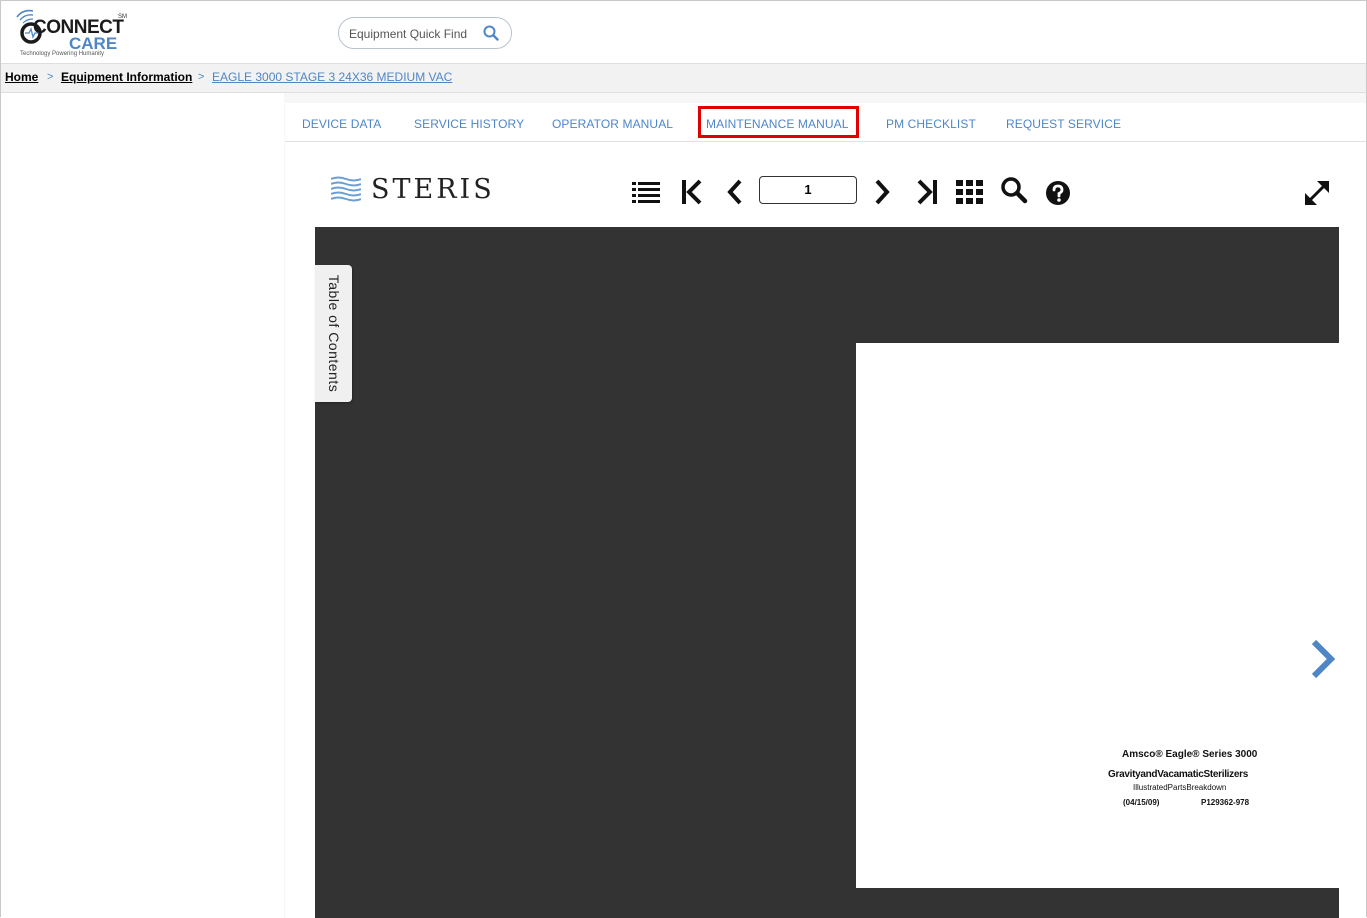 The image size is (1367, 918). I want to click on doc-description: IllustratedPartsBreakdown, so click(1180, 787).